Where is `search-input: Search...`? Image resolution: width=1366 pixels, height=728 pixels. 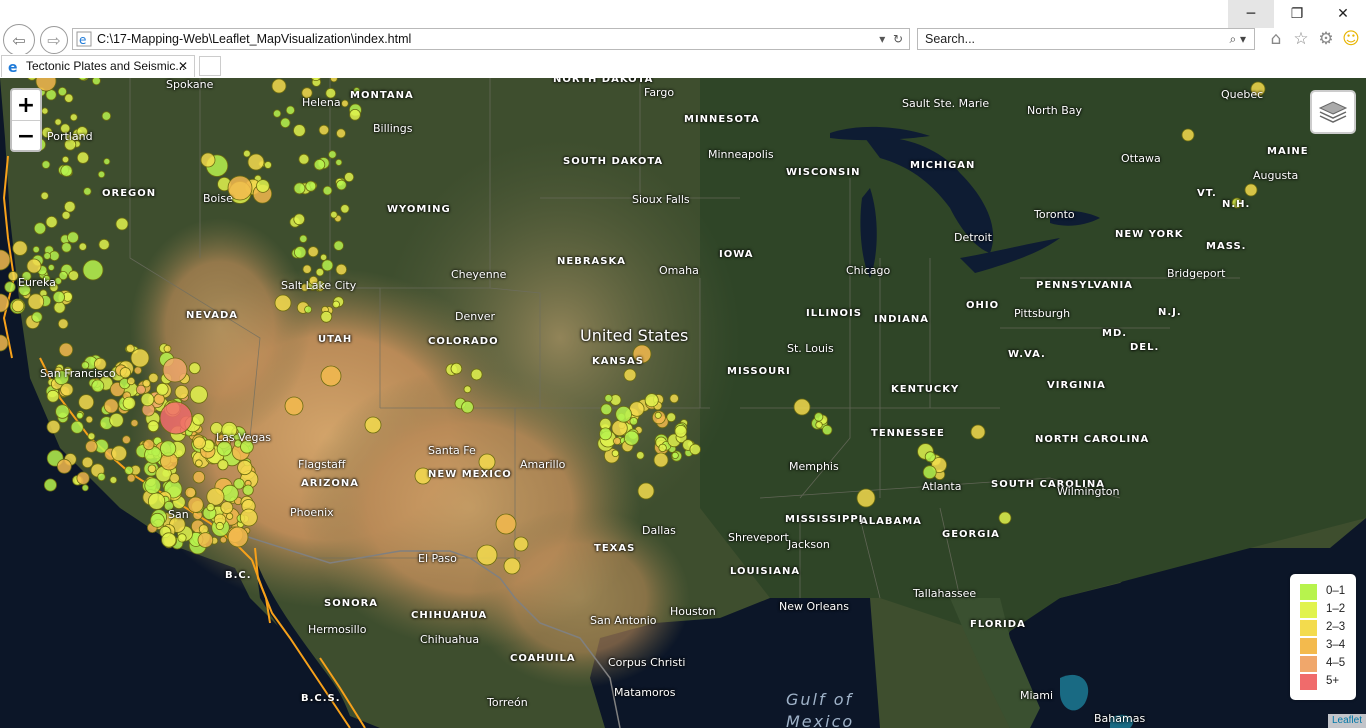 search-input: Search... is located at coordinates (950, 39).